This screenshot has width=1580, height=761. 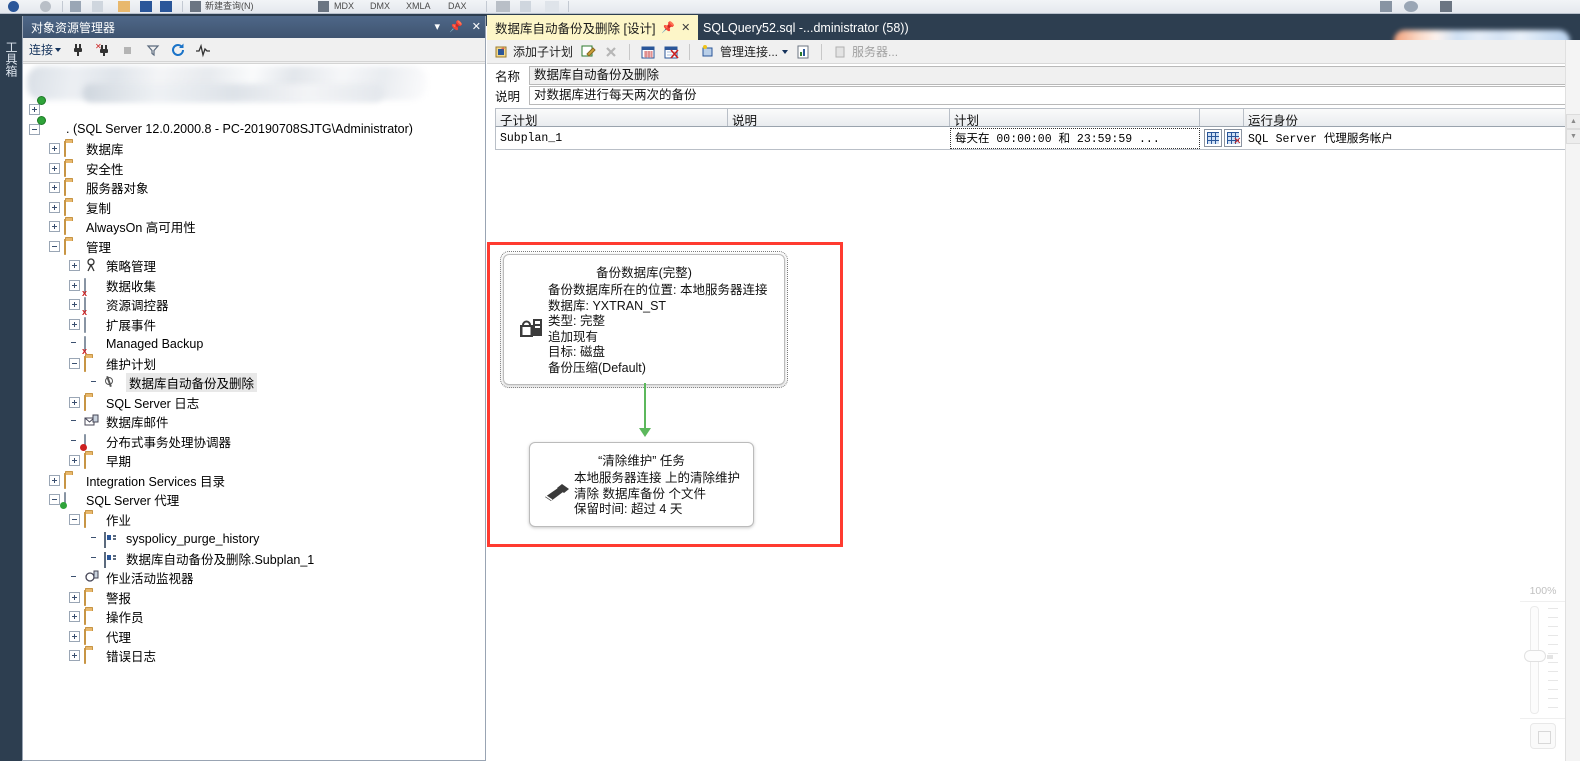 I want to click on new-query-icon, so click(x=195, y=6).